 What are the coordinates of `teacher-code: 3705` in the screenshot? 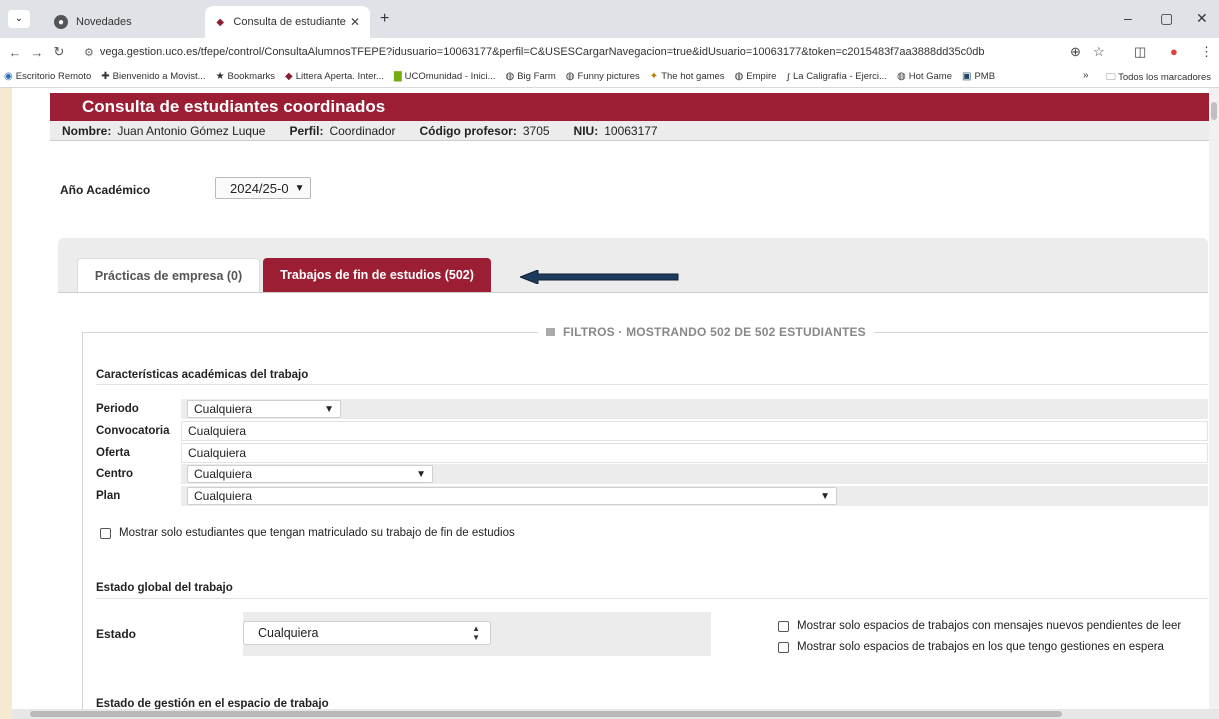 It's located at (536, 130).